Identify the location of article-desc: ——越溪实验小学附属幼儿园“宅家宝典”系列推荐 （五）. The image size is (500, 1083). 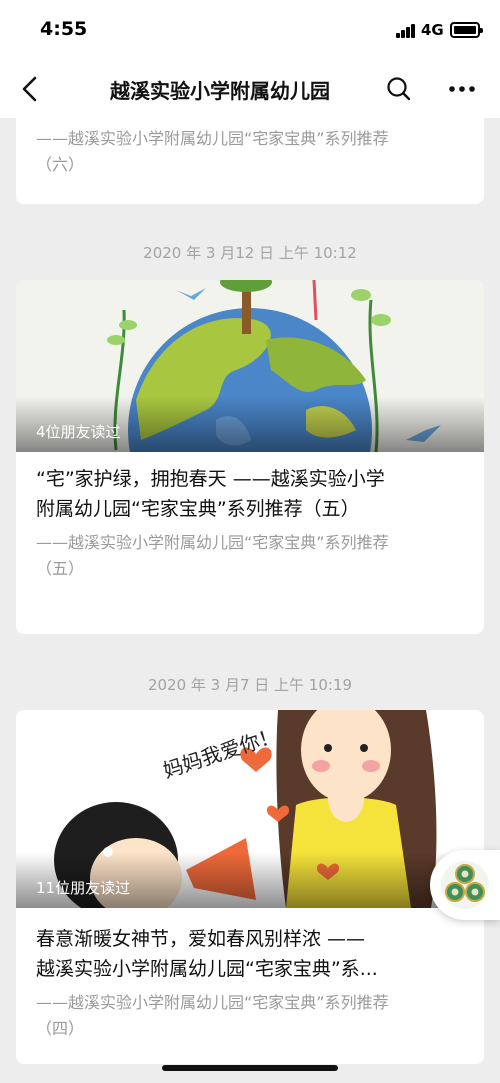
(250, 553).